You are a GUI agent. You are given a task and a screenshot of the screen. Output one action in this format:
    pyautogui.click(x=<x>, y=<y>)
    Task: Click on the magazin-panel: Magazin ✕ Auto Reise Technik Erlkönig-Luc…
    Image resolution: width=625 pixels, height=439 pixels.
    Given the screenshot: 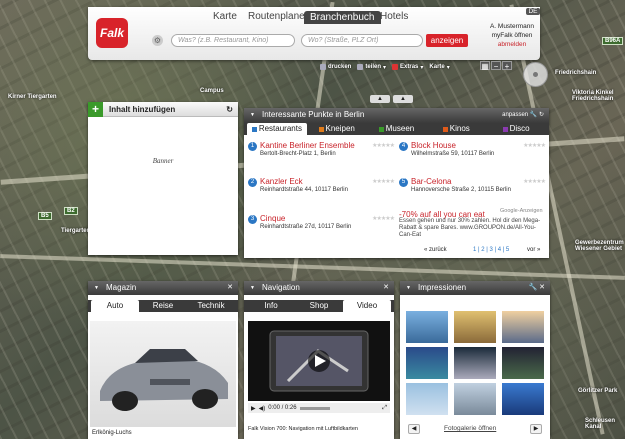 What is the action you would take?
    pyautogui.click(x=163, y=360)
    